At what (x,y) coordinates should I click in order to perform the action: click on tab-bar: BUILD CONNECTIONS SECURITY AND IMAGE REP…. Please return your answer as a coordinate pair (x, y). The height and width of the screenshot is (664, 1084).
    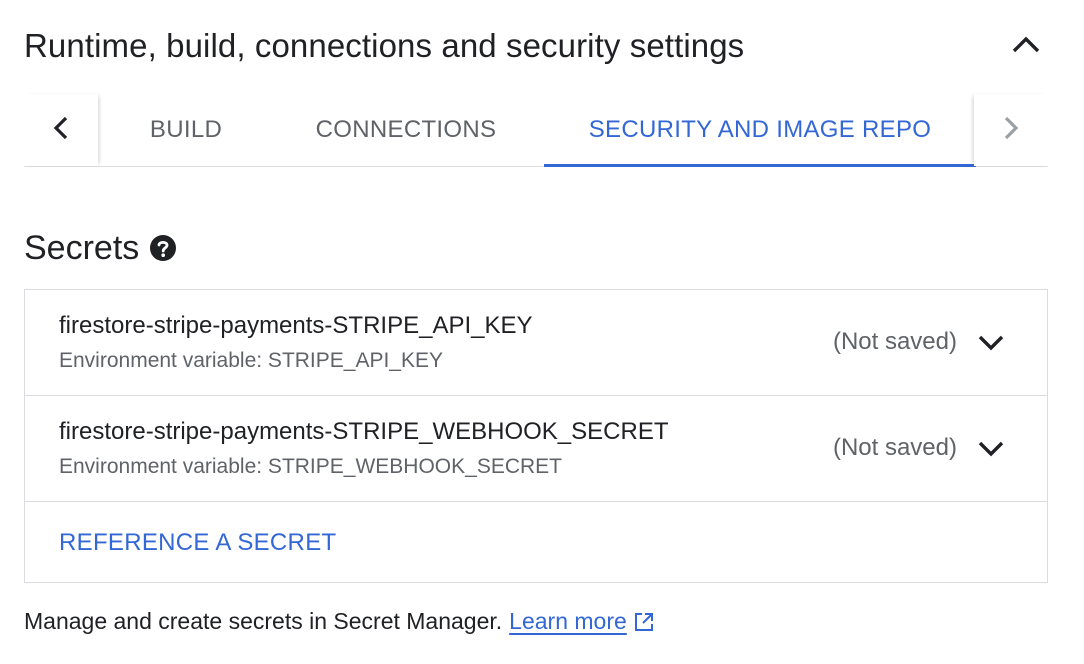
    Looking at the image, I should click on (536, 130).